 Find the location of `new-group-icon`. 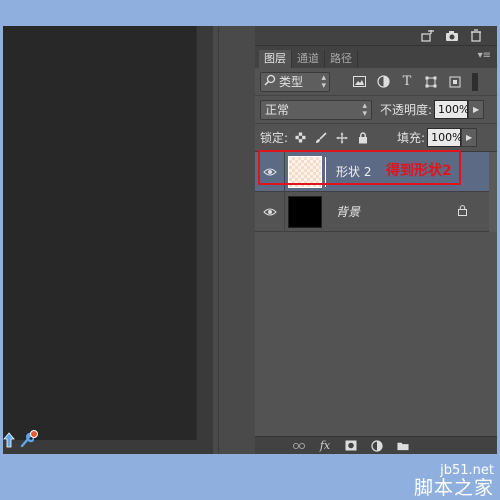

new-group-icon is located at coordinates (403, 446).